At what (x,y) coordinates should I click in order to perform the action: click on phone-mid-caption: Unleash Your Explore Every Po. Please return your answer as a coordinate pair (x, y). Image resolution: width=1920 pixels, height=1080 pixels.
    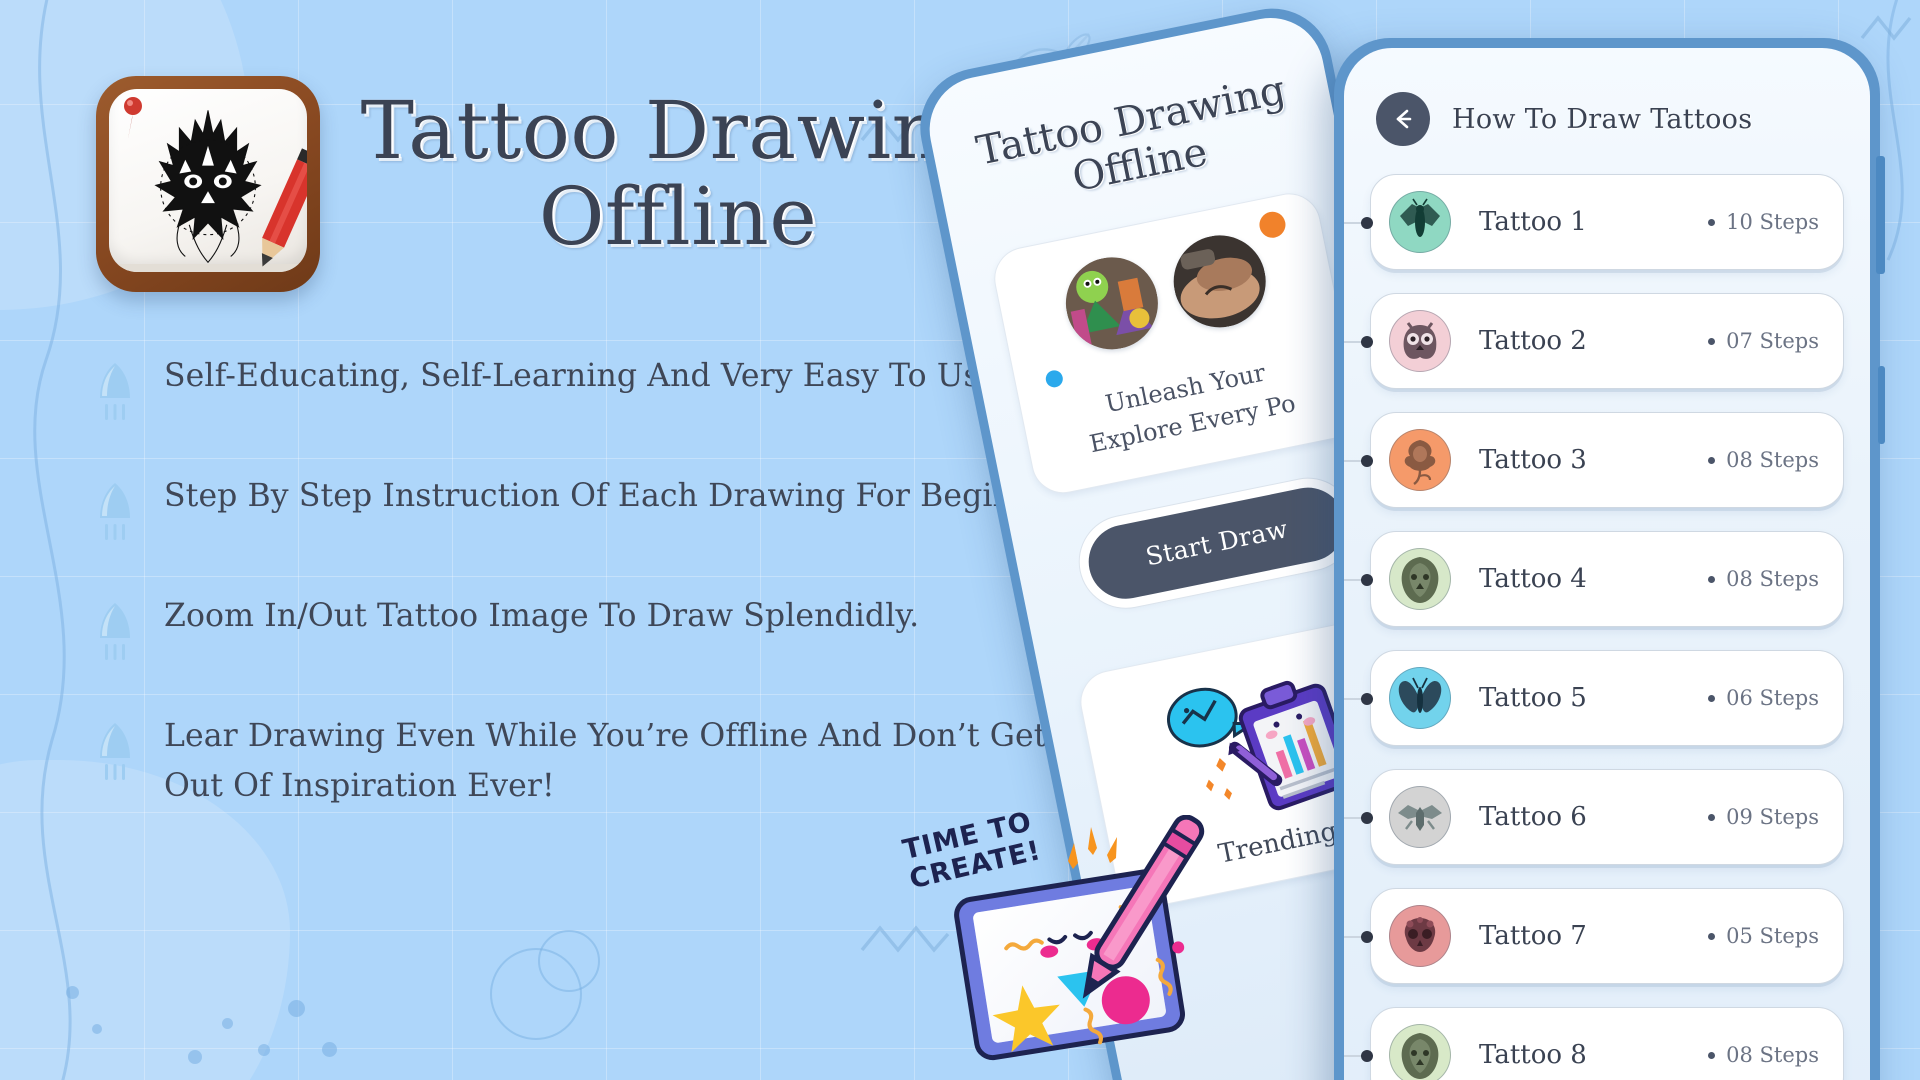
    Looking at the image, I should click on (1189, 406).